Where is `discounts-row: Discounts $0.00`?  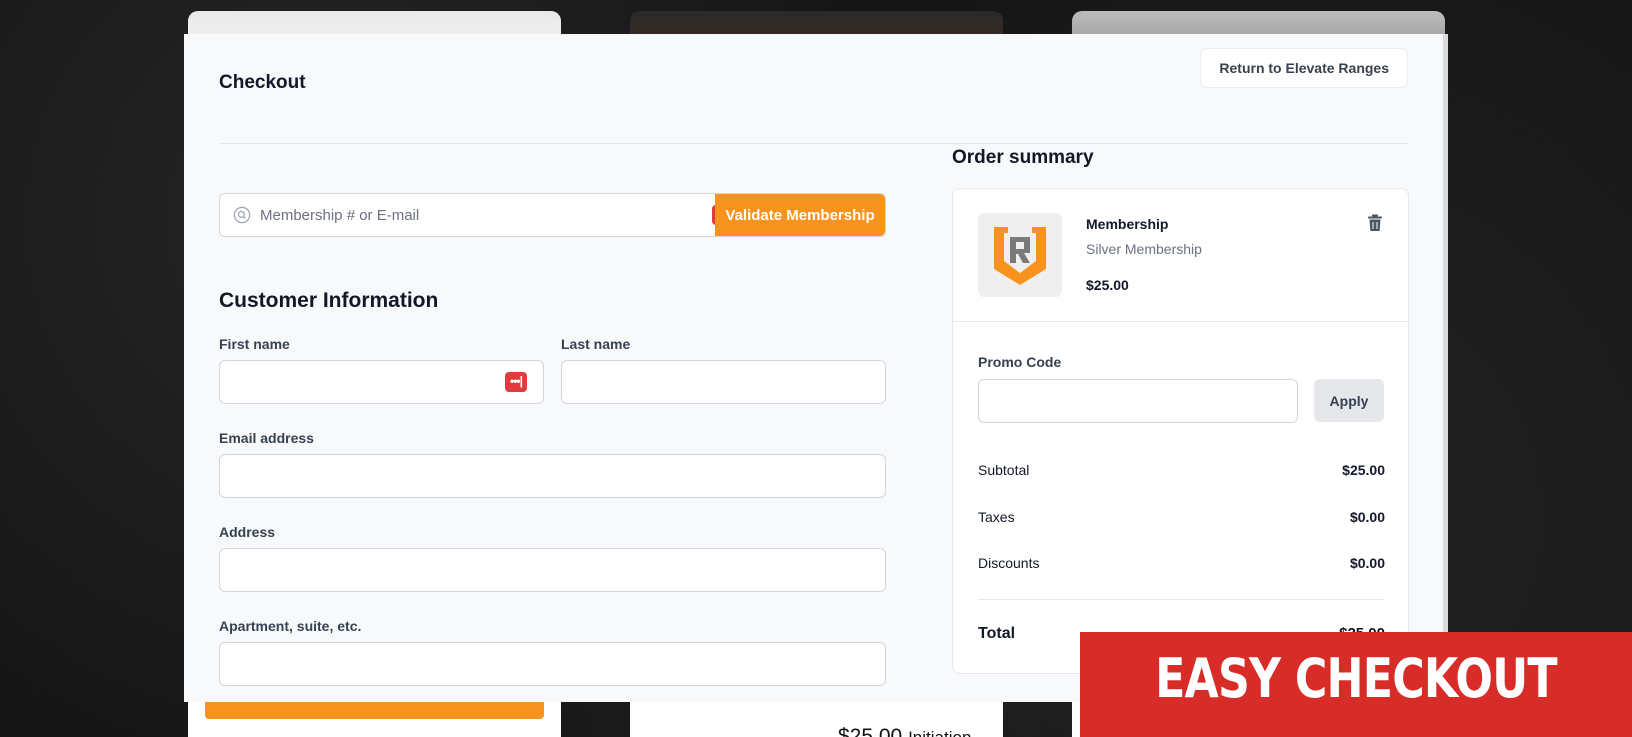 discounts-row: Discounts $0.00 is located at coordinates (1181, 563).